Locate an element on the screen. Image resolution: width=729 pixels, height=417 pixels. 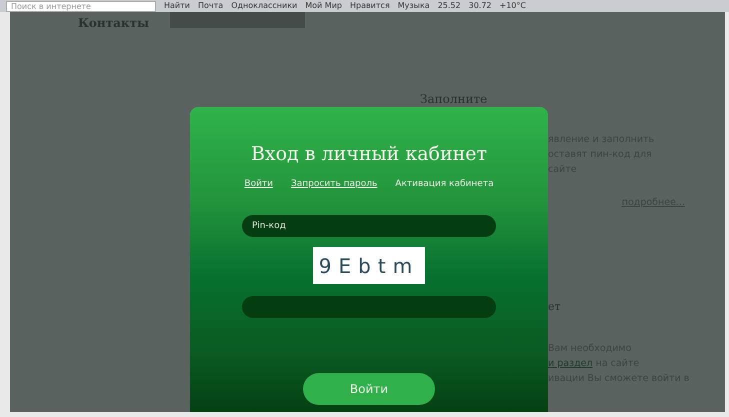
toolbar-link: +10°C is located at coordinates (513, 6).